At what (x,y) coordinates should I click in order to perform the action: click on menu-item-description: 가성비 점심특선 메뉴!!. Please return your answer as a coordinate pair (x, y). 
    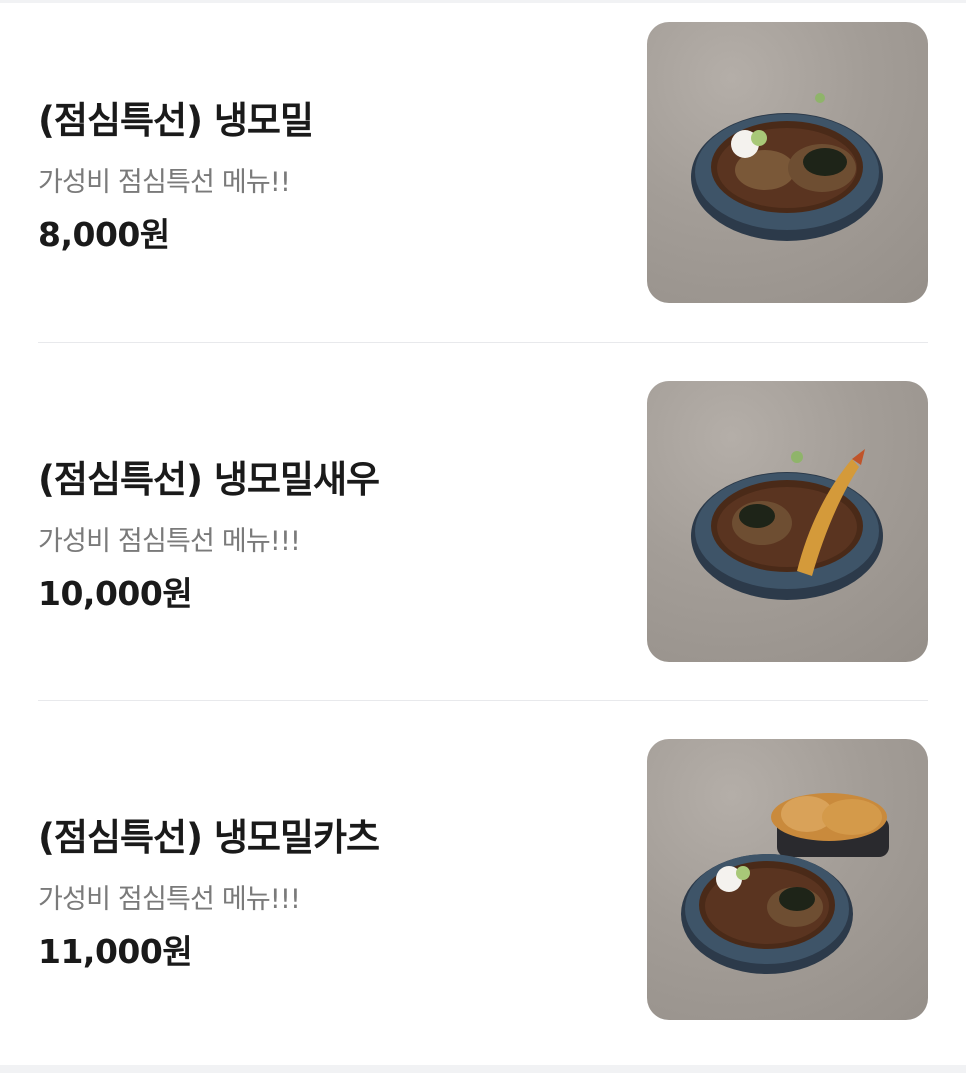
    Looking at the image, I should click on (164, 182).